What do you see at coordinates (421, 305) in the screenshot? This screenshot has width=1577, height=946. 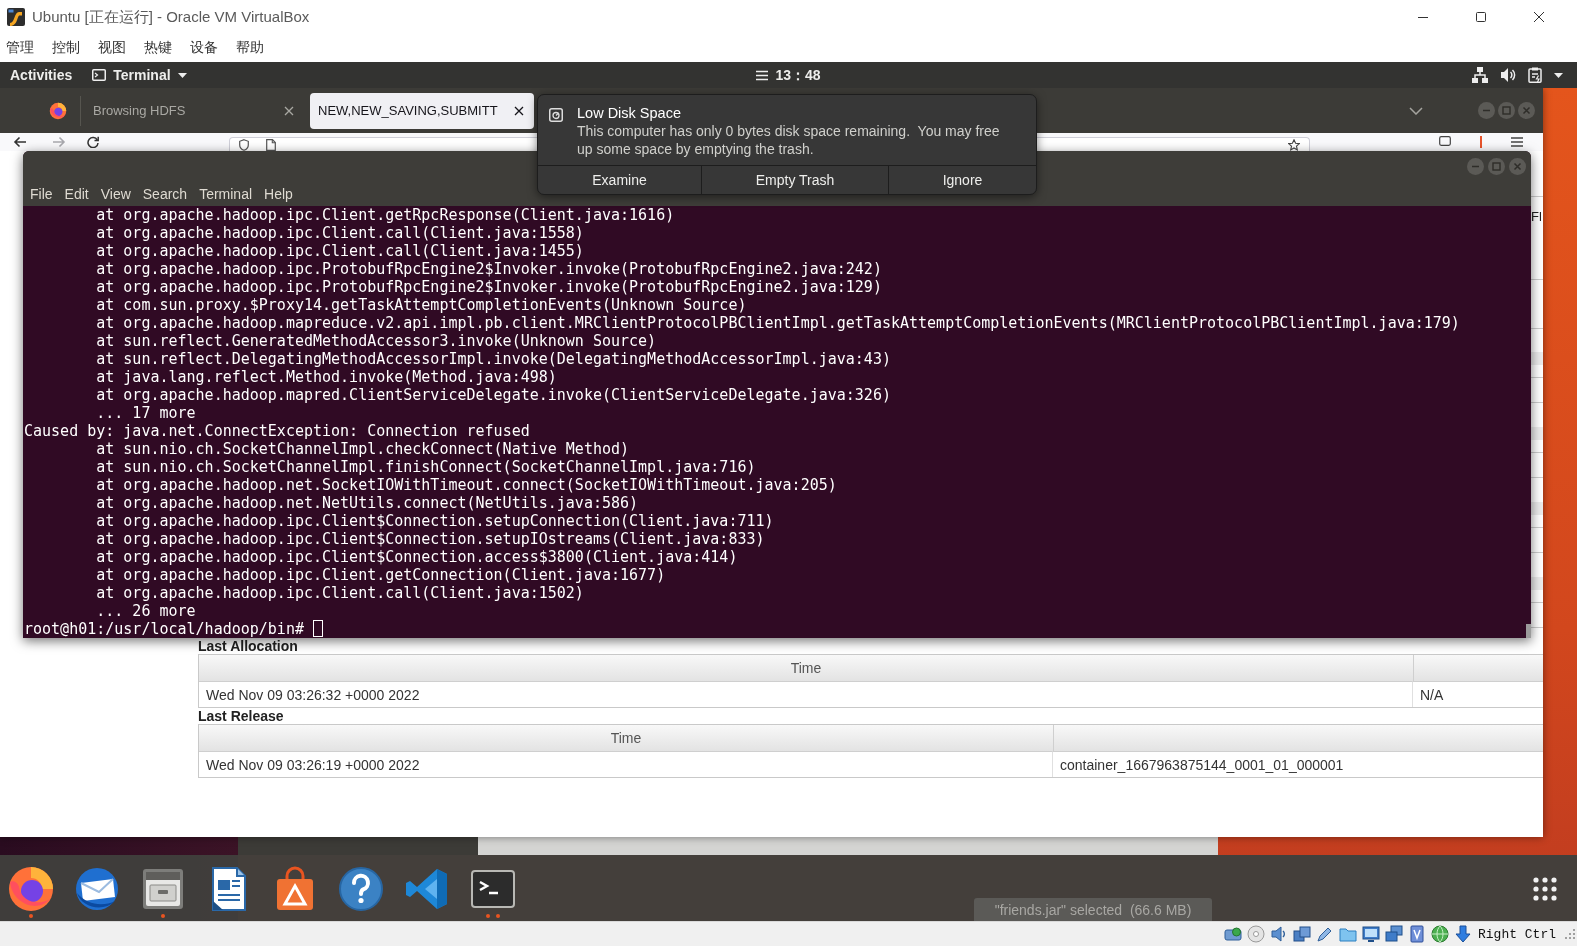 I see `terminal-line: at com.sun.proxy.$Proxy14.getTaskAttemptCompletionEvents(Unknown Source)` at bounding box center [421, 305].